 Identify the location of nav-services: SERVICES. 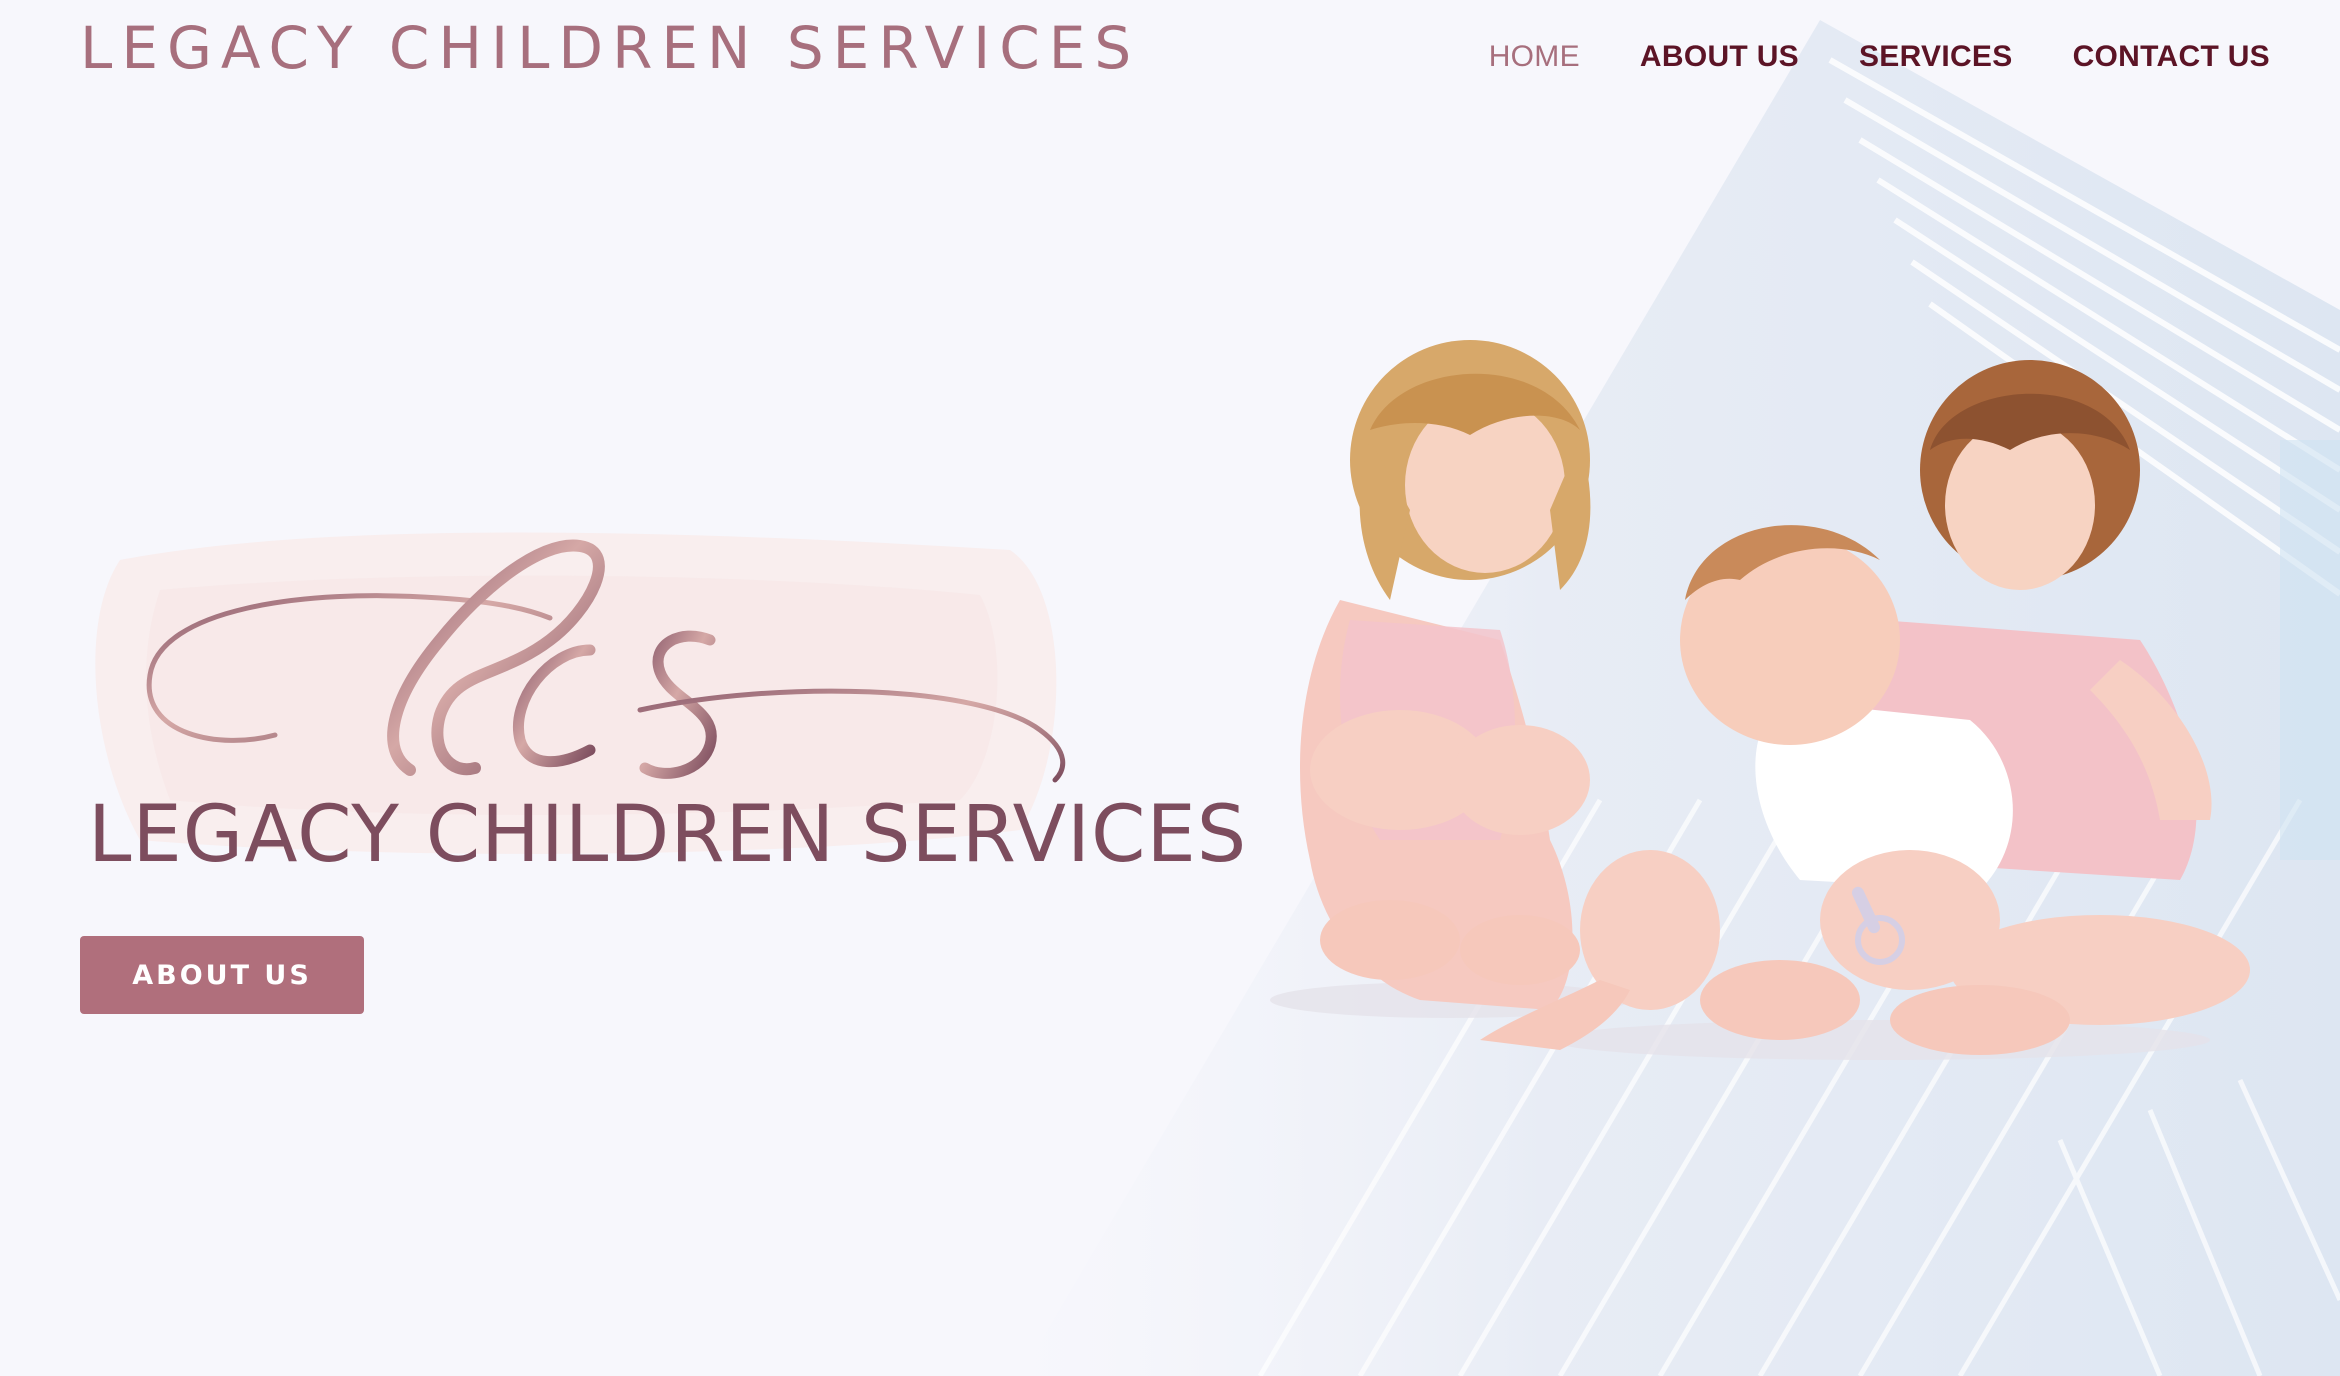
(1936, 57).